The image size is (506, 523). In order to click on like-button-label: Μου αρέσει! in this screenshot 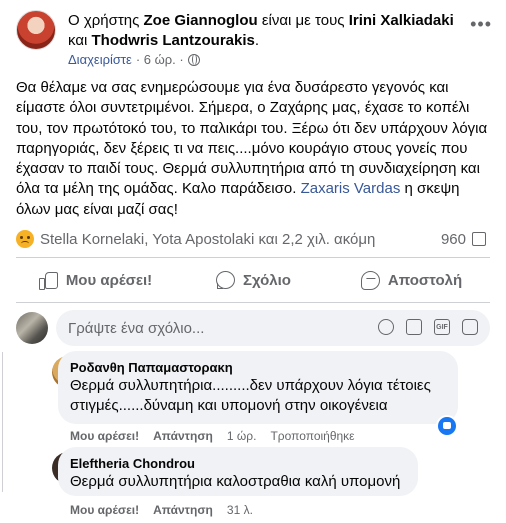, I will do `click(109, 280)`.